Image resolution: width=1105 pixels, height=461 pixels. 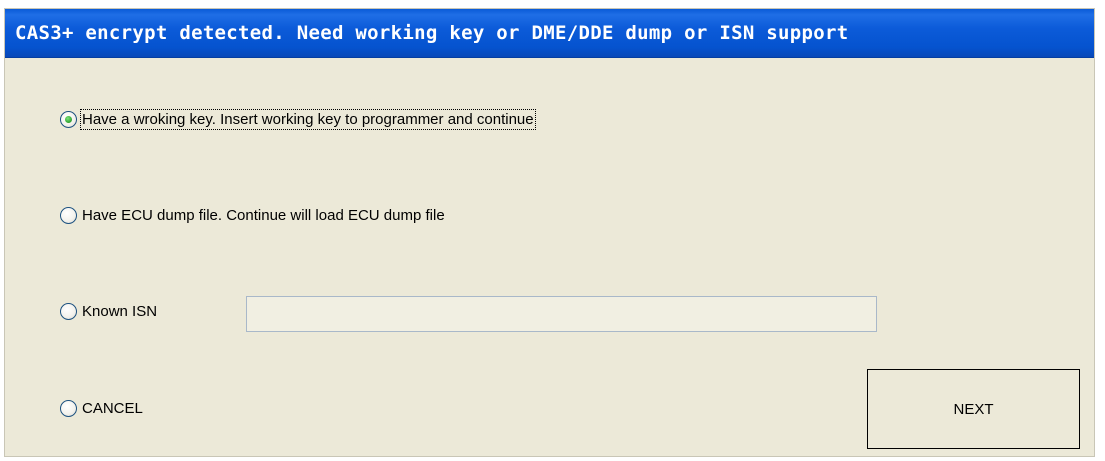 What do you see at coordinates (68, 408) in the screenshot?
I see `radio-cancel` at bounding box center [68, 408].